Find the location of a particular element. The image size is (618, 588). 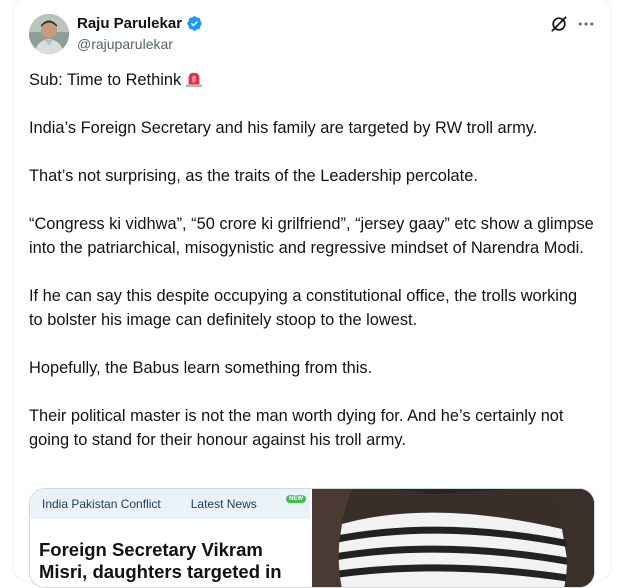

avatar is located at coordinates (49, 34).